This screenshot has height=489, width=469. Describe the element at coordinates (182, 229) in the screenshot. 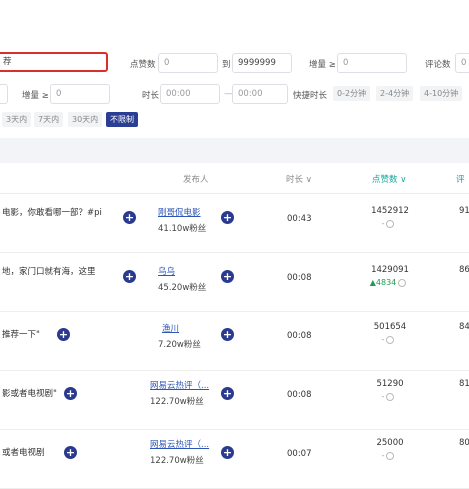

I see `fans-count: 41.10w粉丝` at that location.